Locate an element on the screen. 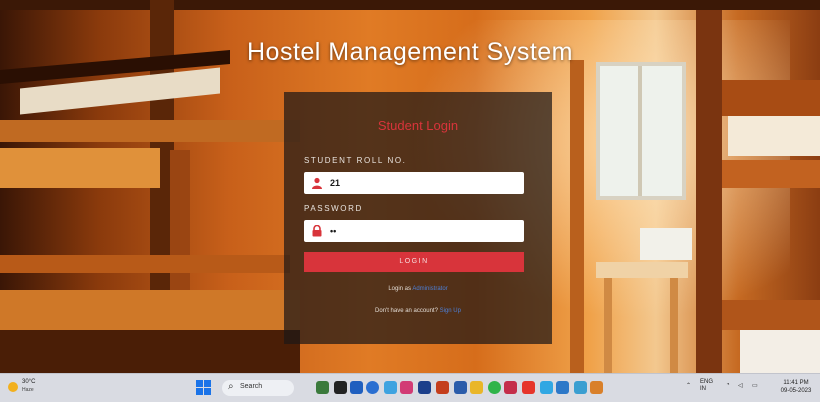  app-icon is located at coordinates (596, 387).